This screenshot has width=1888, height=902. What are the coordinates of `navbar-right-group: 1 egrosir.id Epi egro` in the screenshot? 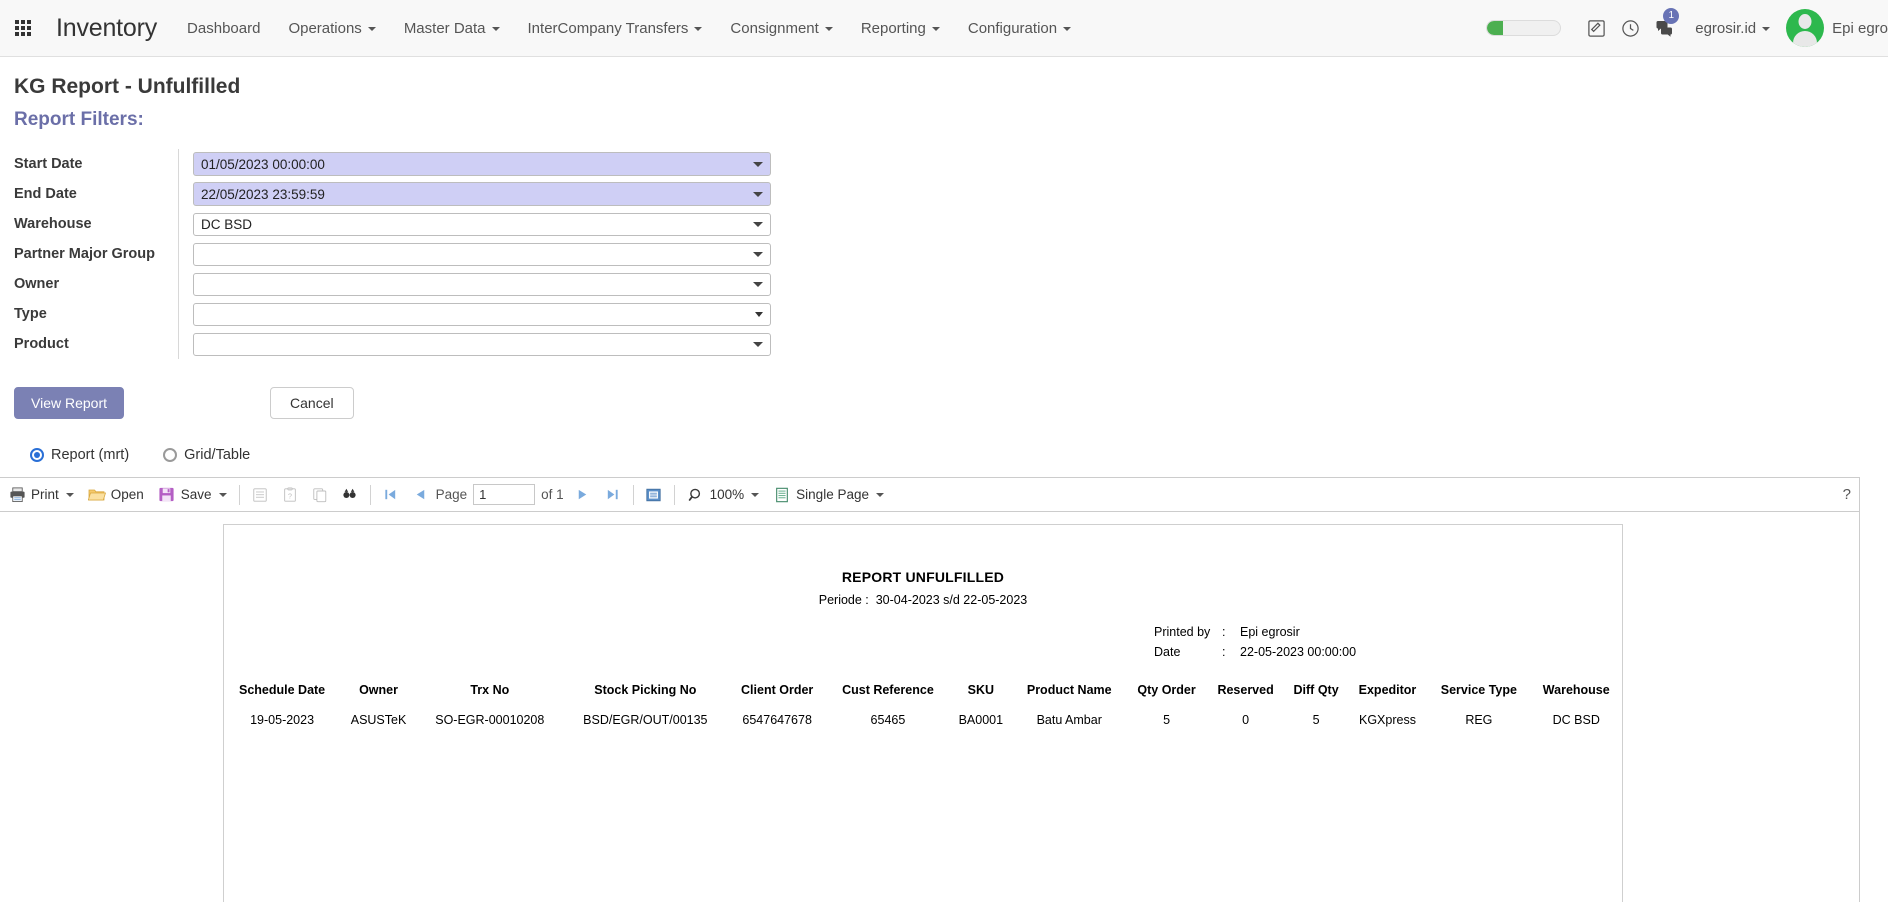 It's located at (1687, 28).